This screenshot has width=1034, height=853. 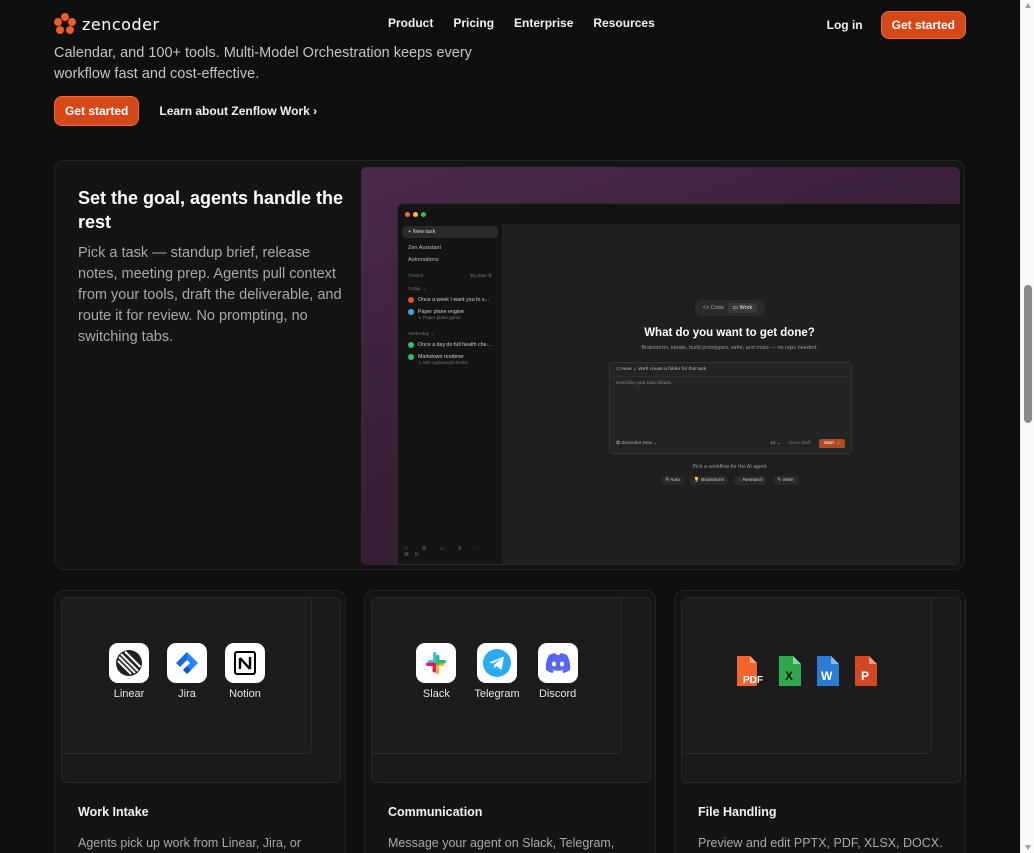 I want to click on save-draft-button: Save draft, so click(x=800, y=443).